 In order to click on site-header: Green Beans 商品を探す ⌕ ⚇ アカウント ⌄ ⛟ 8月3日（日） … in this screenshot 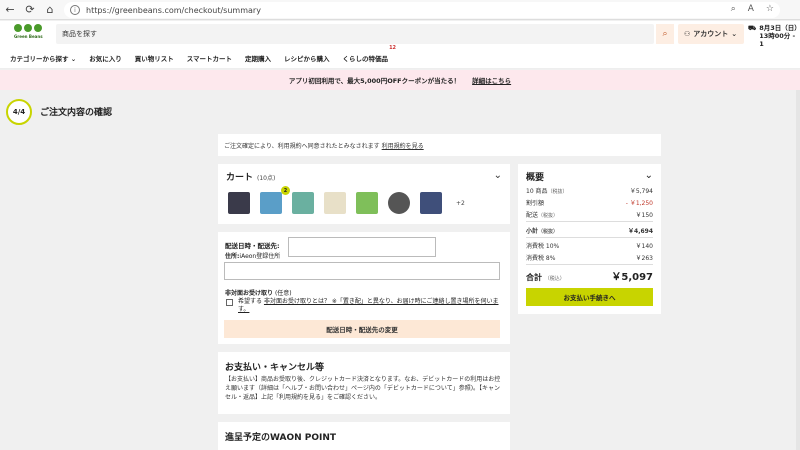, I will do `click(400, 34)`.